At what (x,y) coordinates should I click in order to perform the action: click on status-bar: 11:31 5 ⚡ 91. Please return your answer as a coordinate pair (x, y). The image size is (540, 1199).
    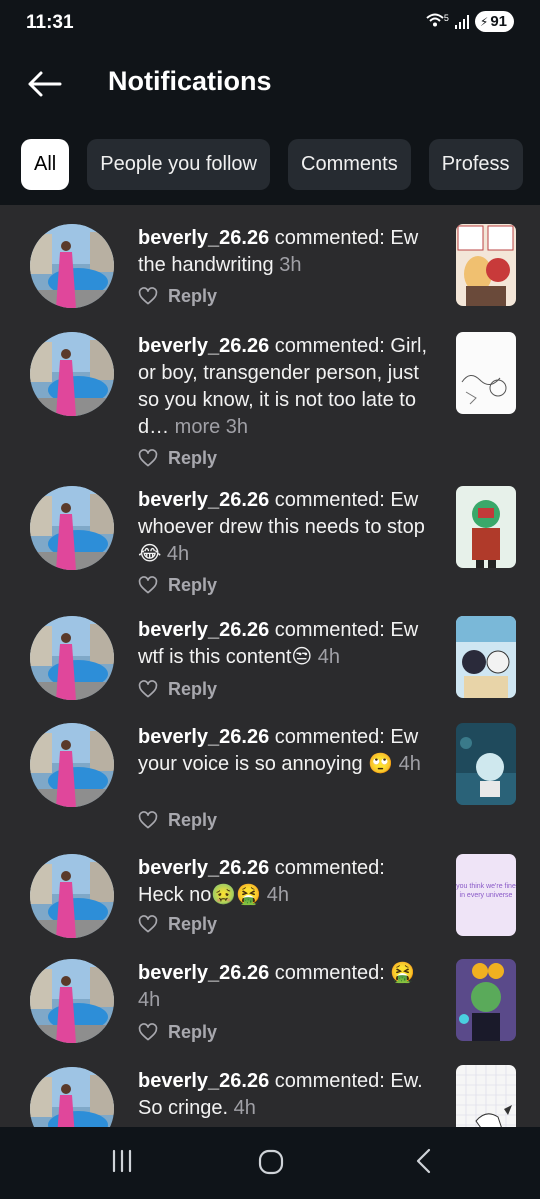
    Looking at the image, I should click on (270, 24).